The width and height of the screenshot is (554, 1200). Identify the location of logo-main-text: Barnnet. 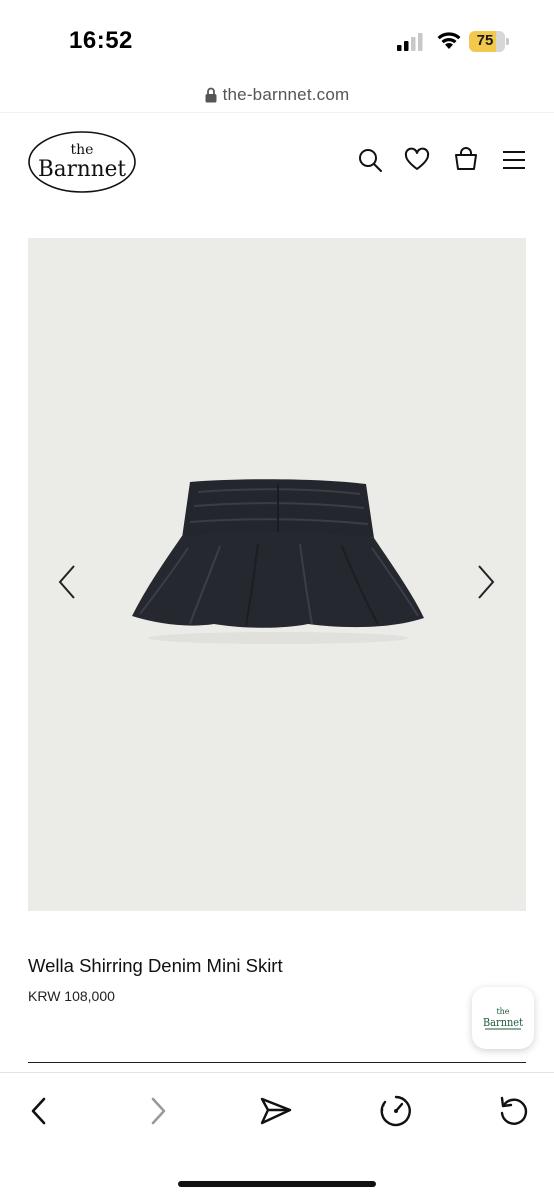
(82, 169).